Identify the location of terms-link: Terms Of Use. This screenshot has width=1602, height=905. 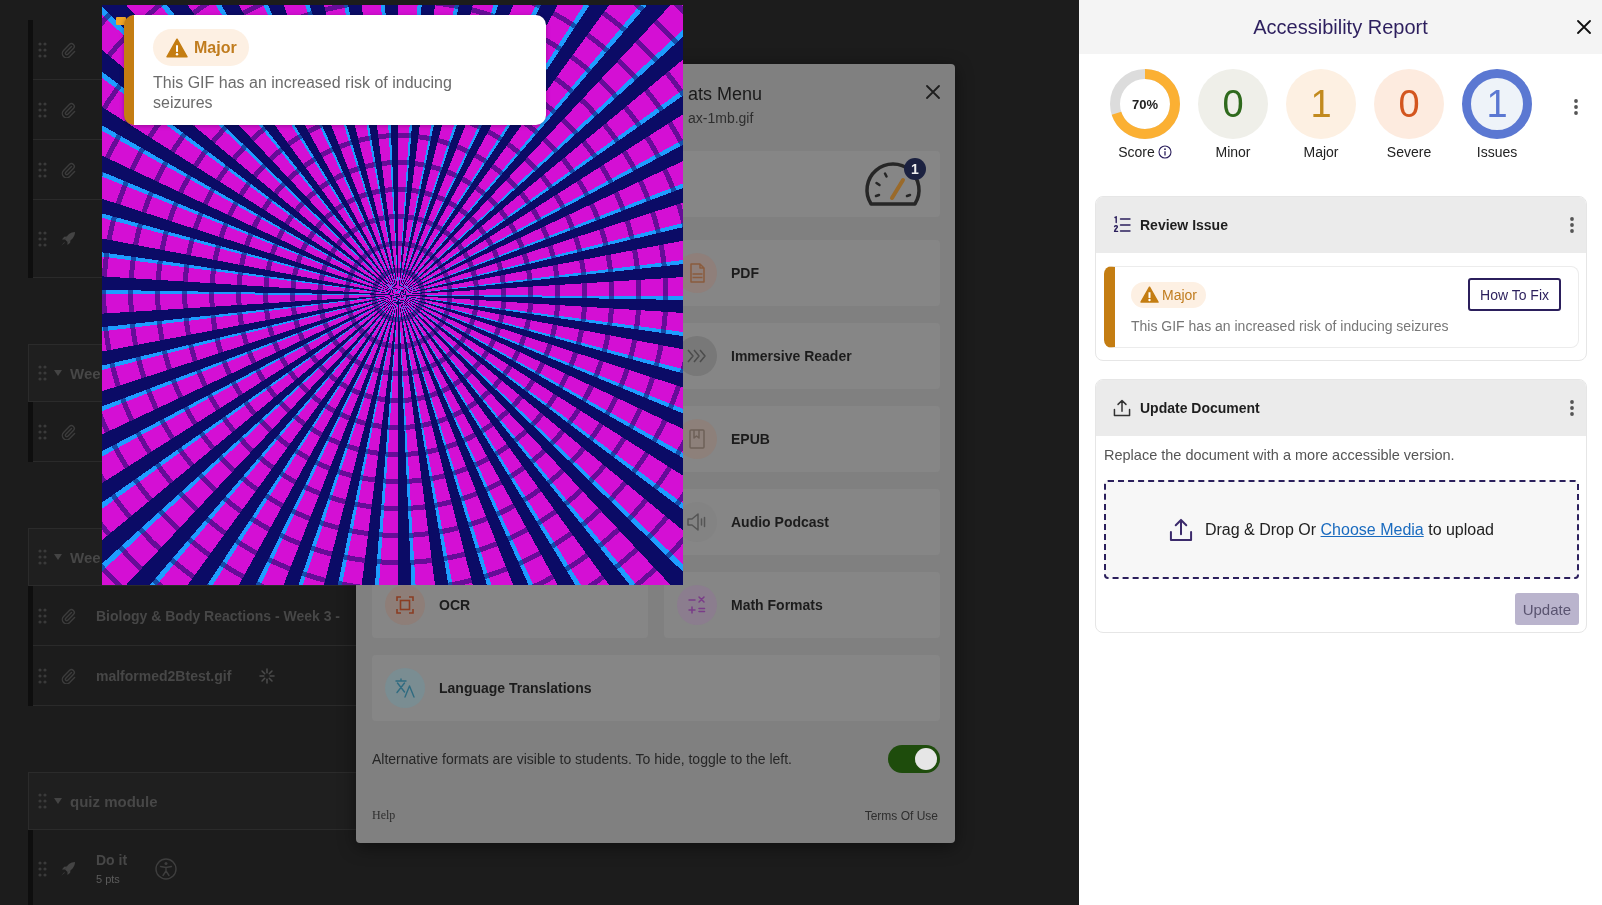
(901, 815).